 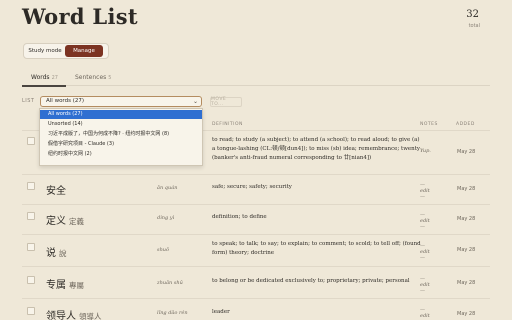 What do you see at coordinates (472, 14) in the screenshot?
I see `total-count: 32` at bounding box center [472, 14].